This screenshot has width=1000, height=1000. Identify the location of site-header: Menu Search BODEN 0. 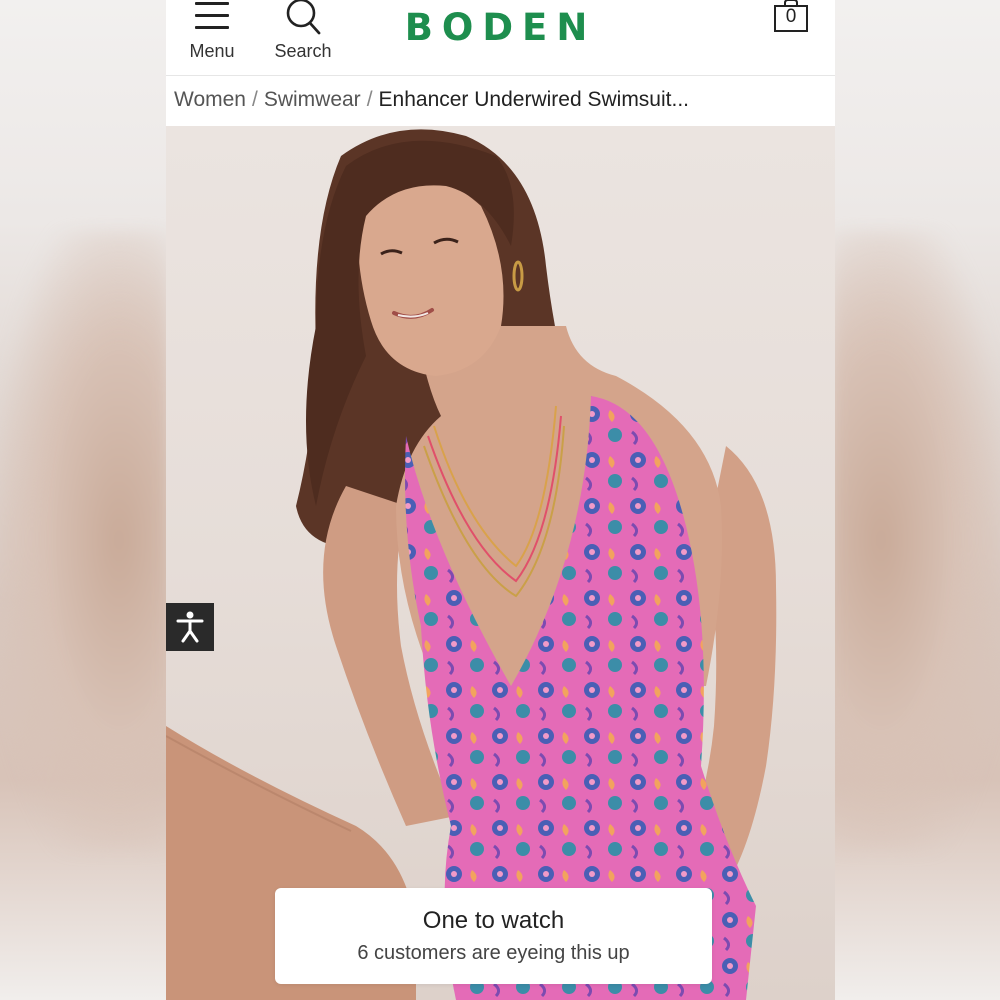
(500, 38).